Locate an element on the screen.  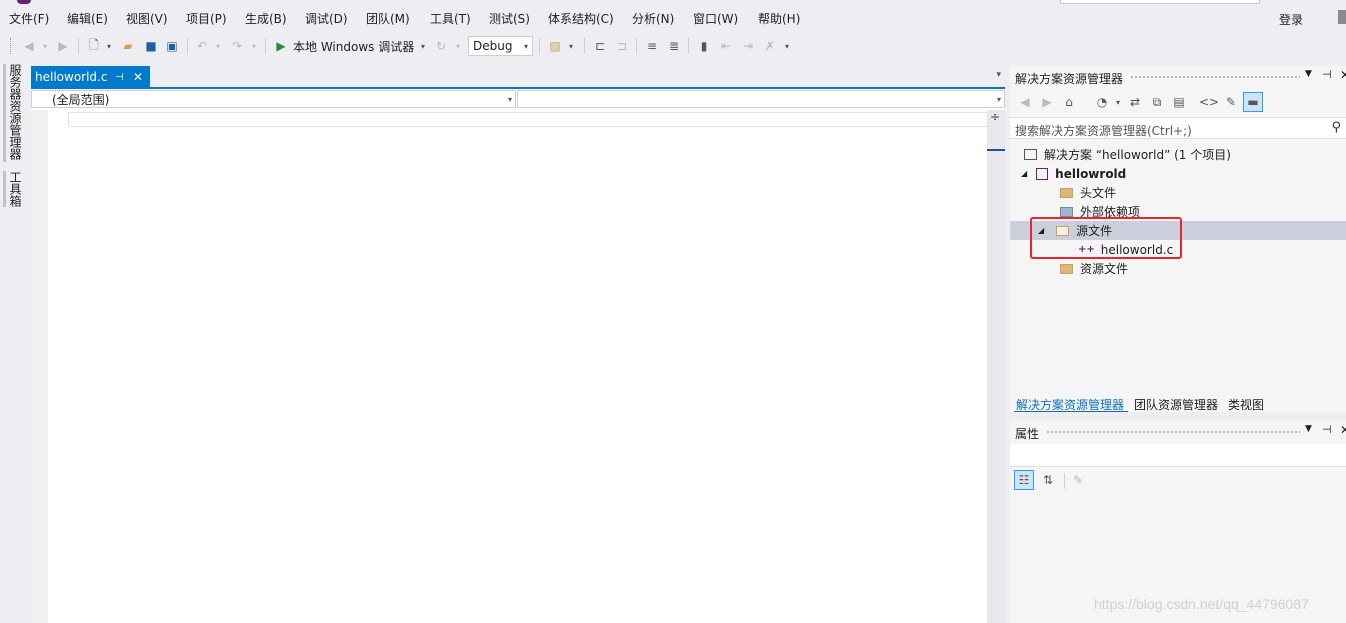
solution-label: 解决方案 “helloworld” (1 个项目) is located at coordinates (1137, 155).